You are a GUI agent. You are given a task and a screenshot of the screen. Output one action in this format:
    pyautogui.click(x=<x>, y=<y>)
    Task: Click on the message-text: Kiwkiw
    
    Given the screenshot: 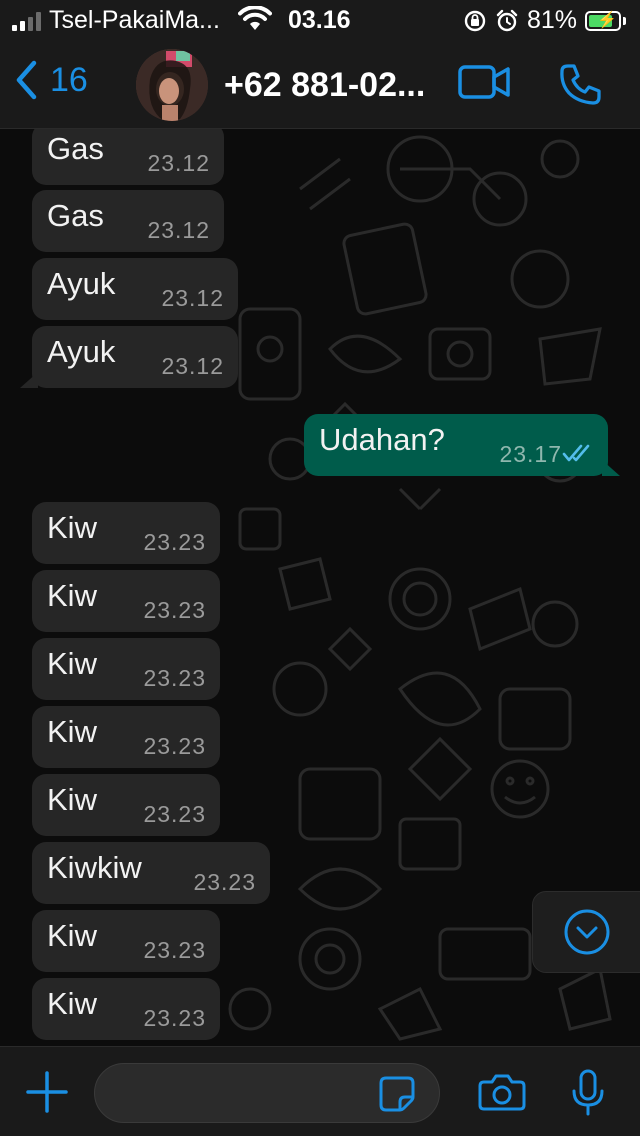 What is the action you would take?
    pyautogui.click(x=94, y=867)
    